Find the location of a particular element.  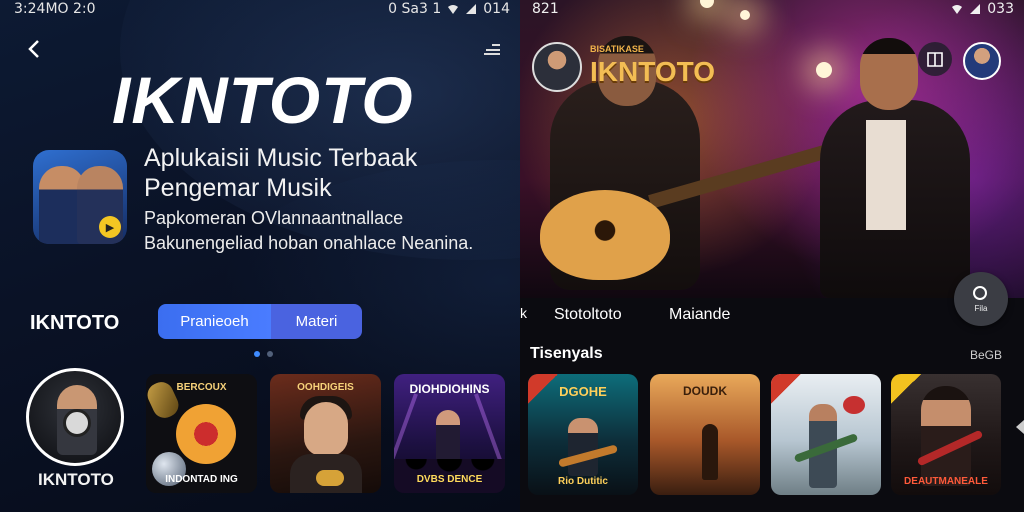

carousel-dot-active is located at coordinates (257, 354).